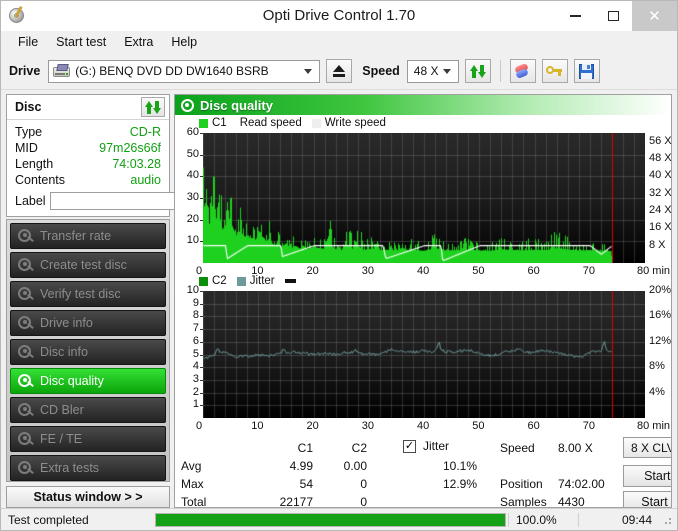 This screenshot has width=678, height=531. What do you see at coordinates (651, 447) in the screenshot?
I see `write-strategy-value: 8 X CLV` at bounding box center [651, 447].